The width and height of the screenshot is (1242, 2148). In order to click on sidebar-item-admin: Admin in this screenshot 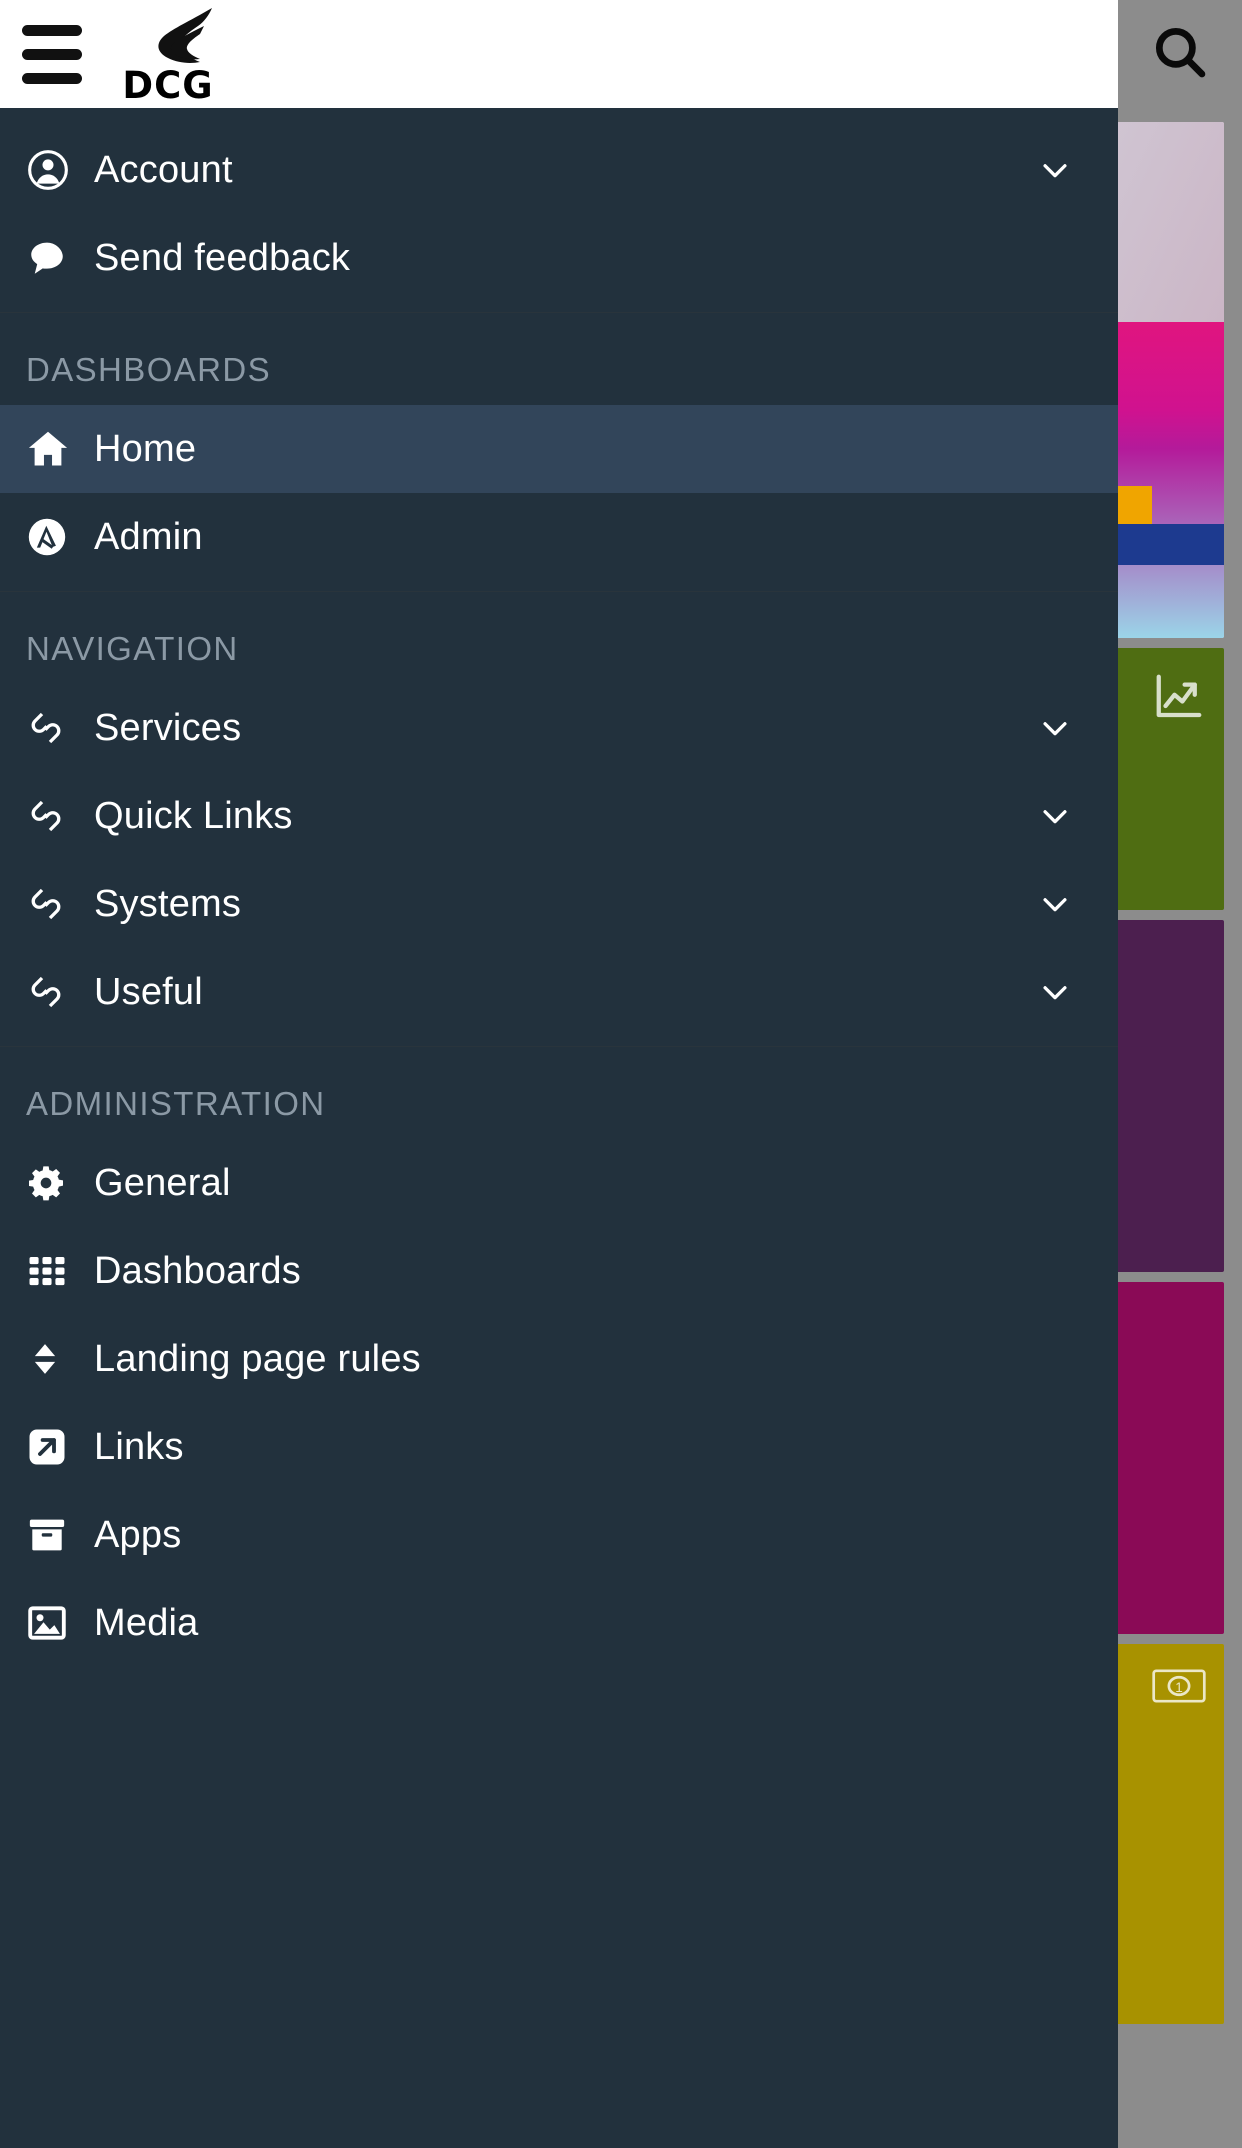, I will do `click(559, 537)`.